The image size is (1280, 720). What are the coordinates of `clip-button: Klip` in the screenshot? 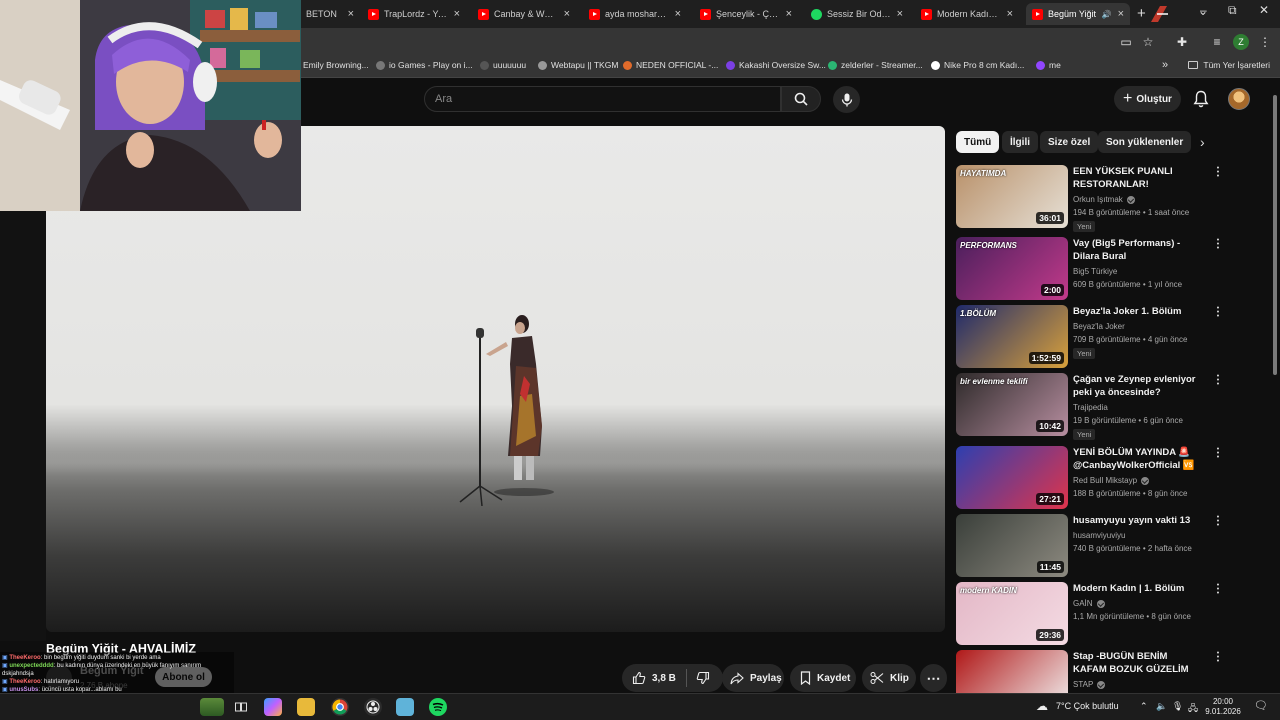 It's located at (889, 678).